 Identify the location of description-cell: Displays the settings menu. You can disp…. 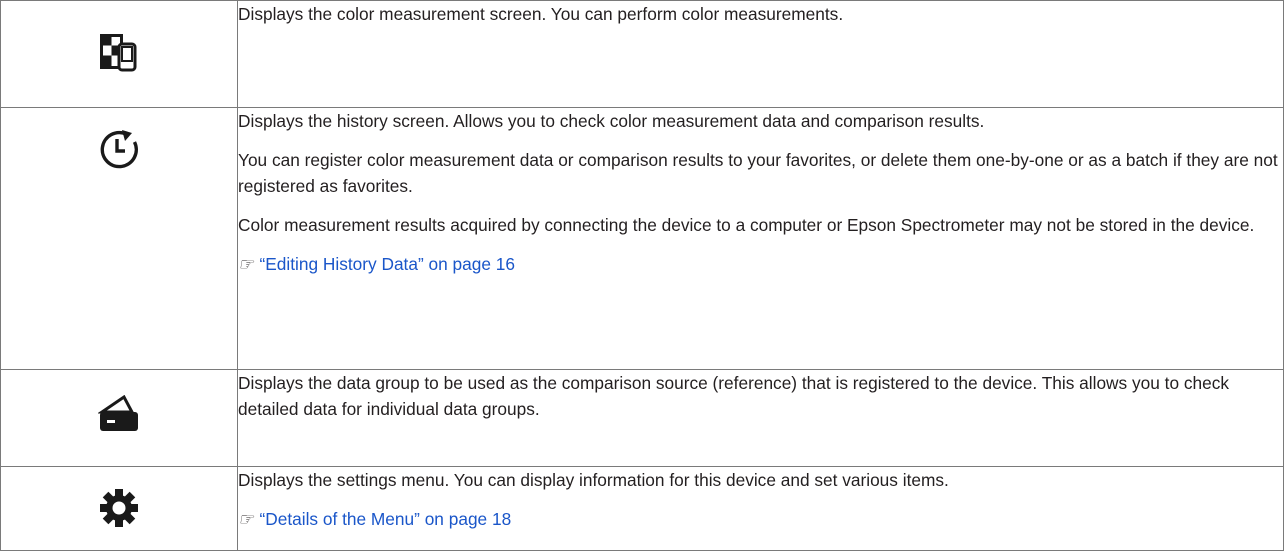
(760, 508).